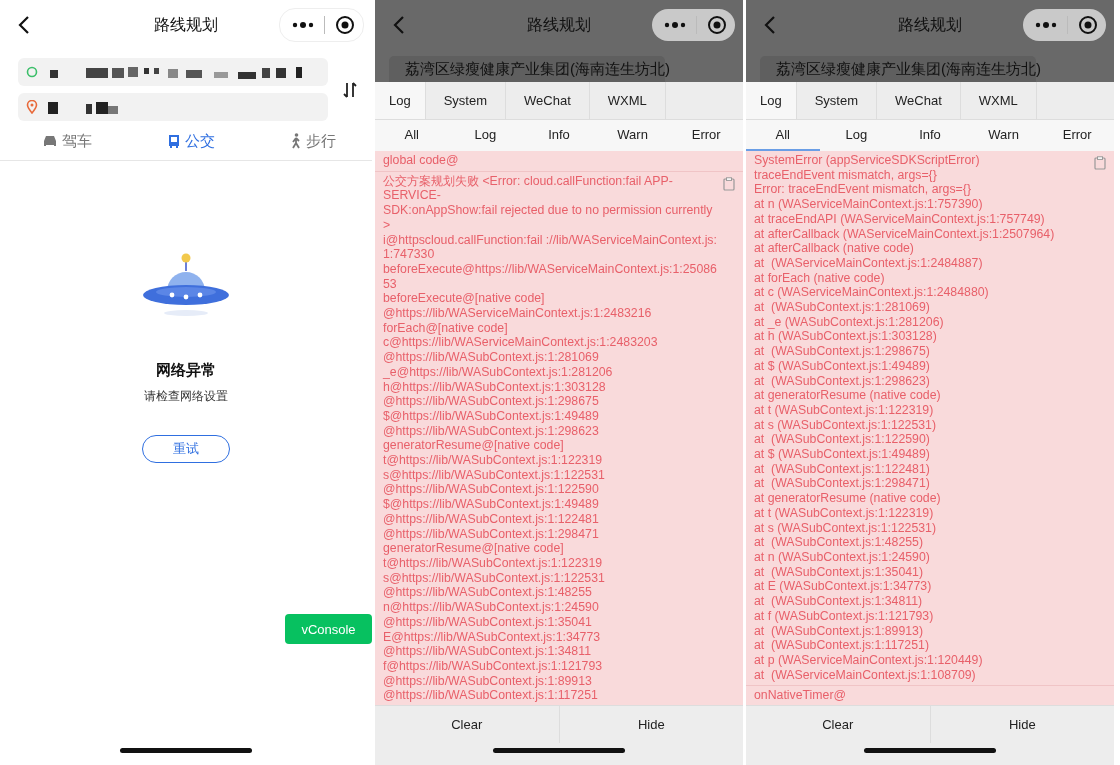 Image resolution: width=1120 pixels, height=765 pixels. Describe the element at coordinates (174, 141) in the screenshot. I see `bus-icon` at that location.